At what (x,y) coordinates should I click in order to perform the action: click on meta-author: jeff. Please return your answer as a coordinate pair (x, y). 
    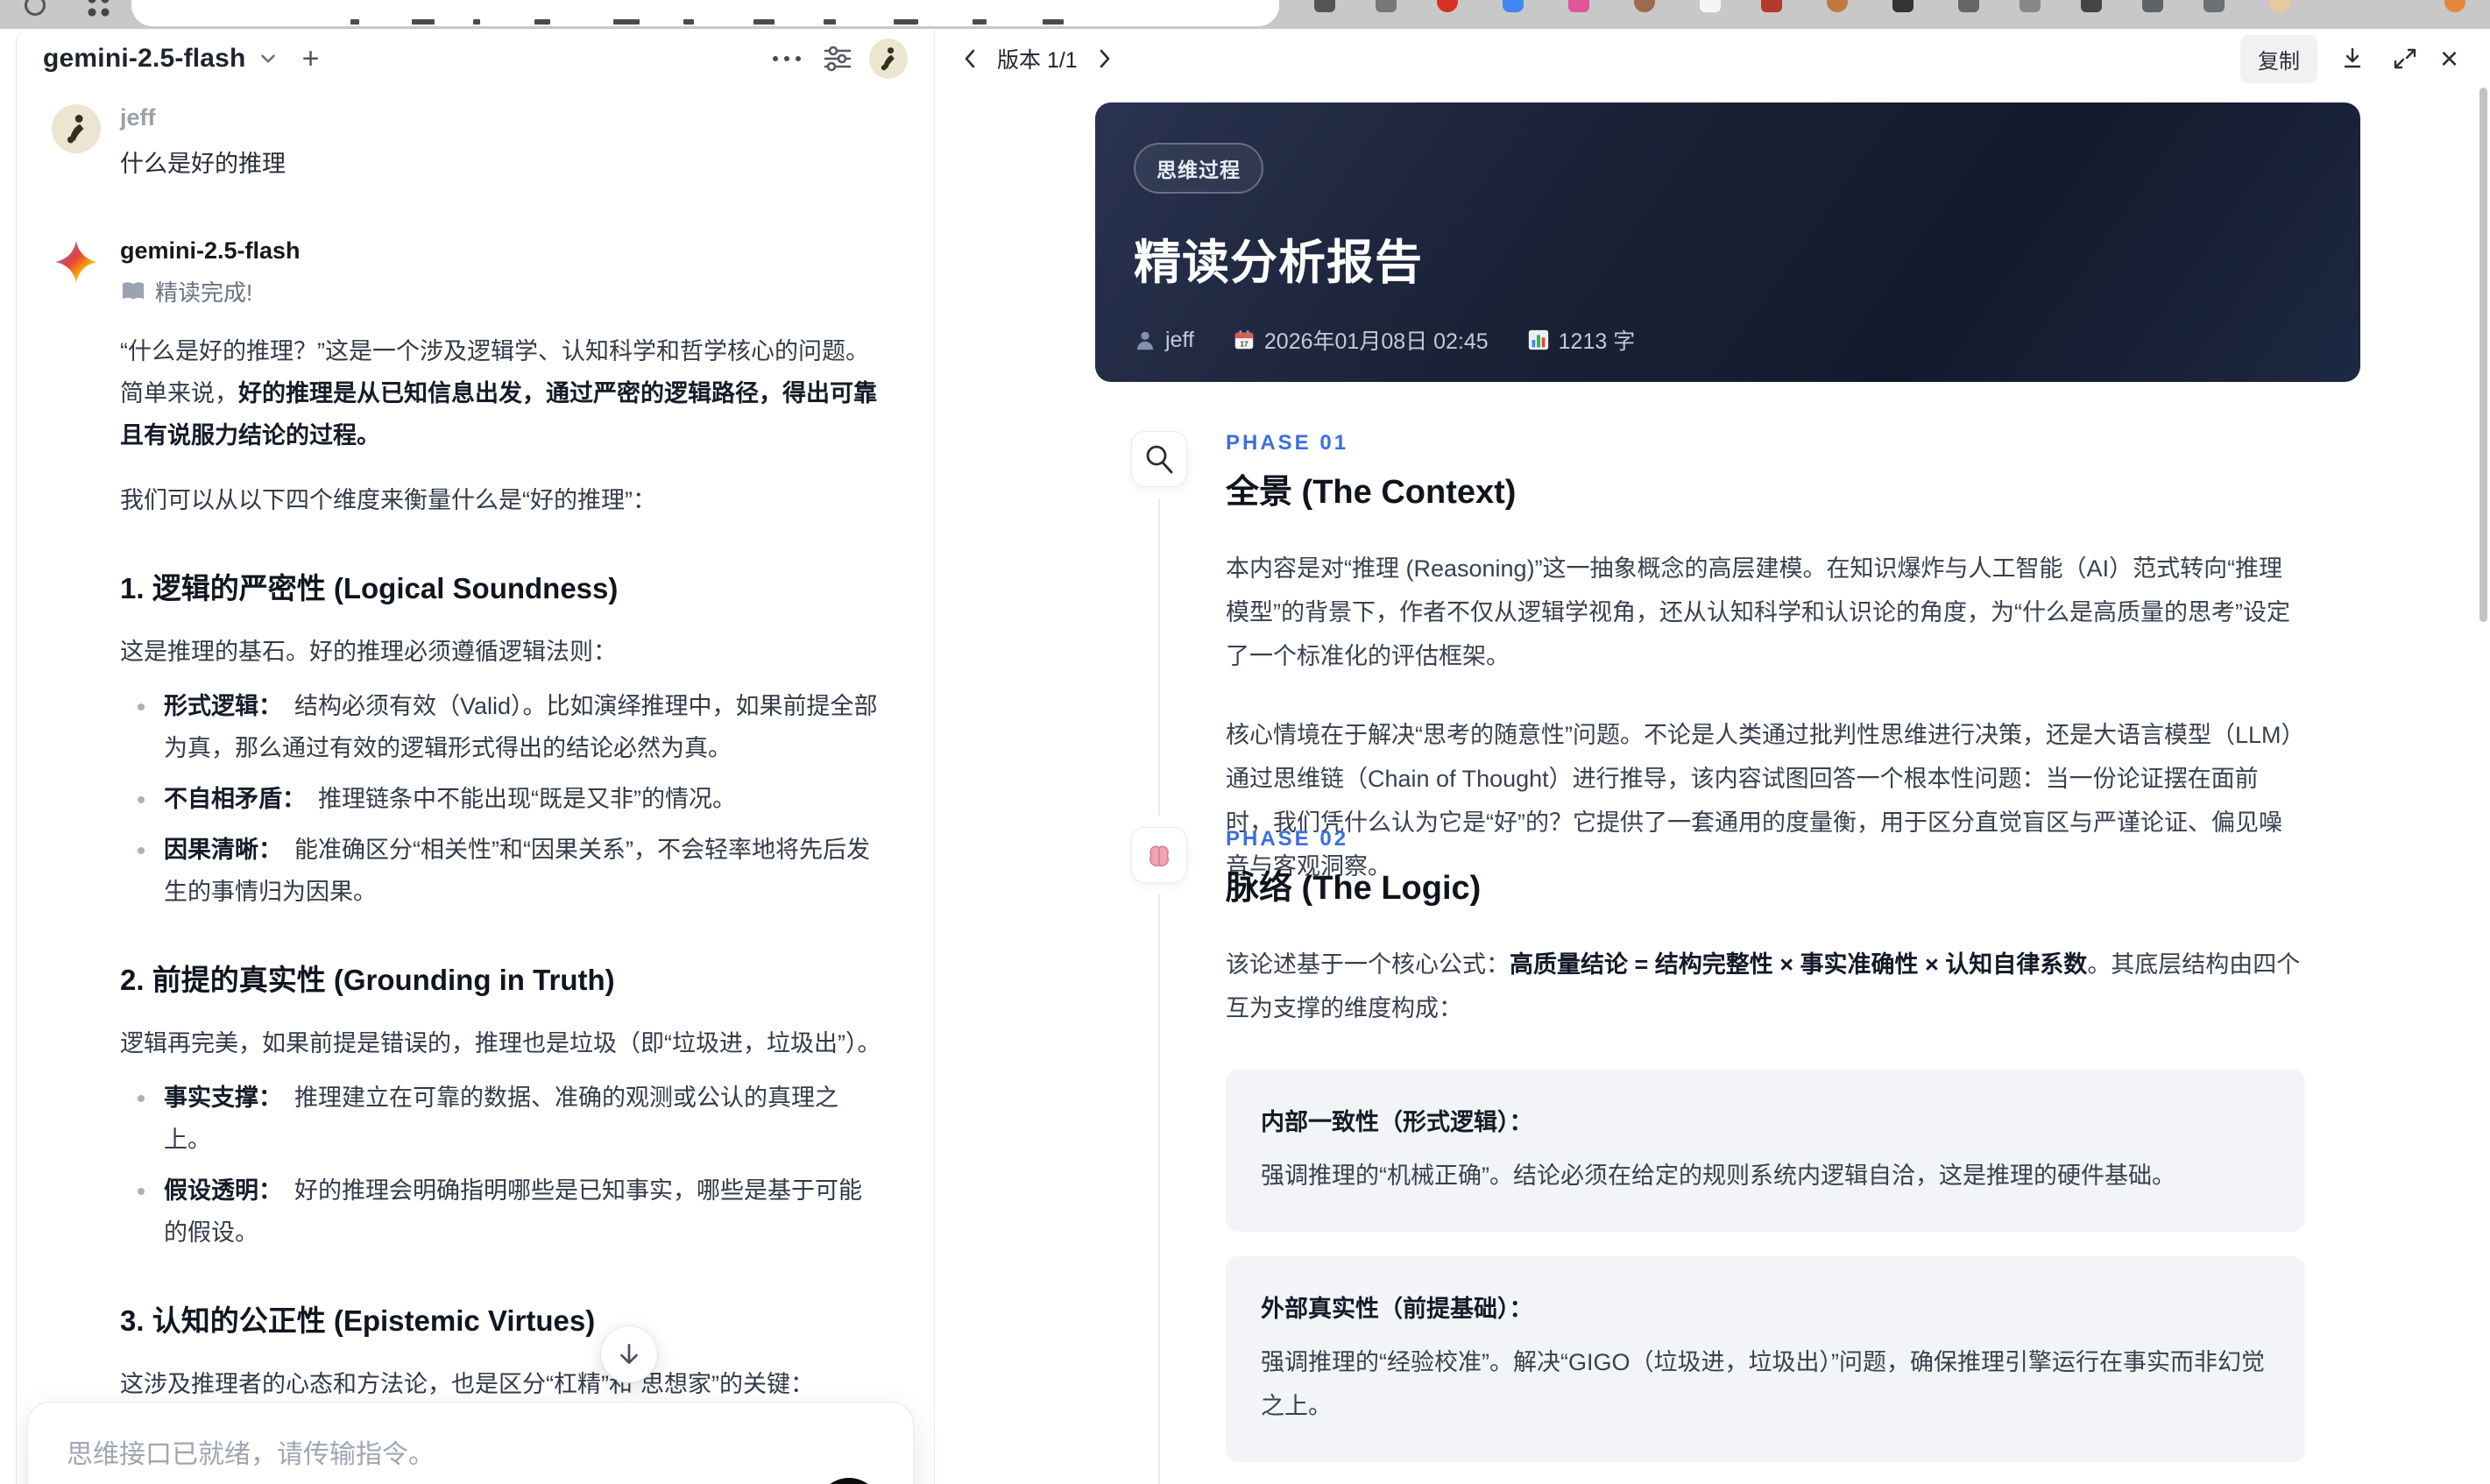
    Looking at the image, I should click on (1164, 340).